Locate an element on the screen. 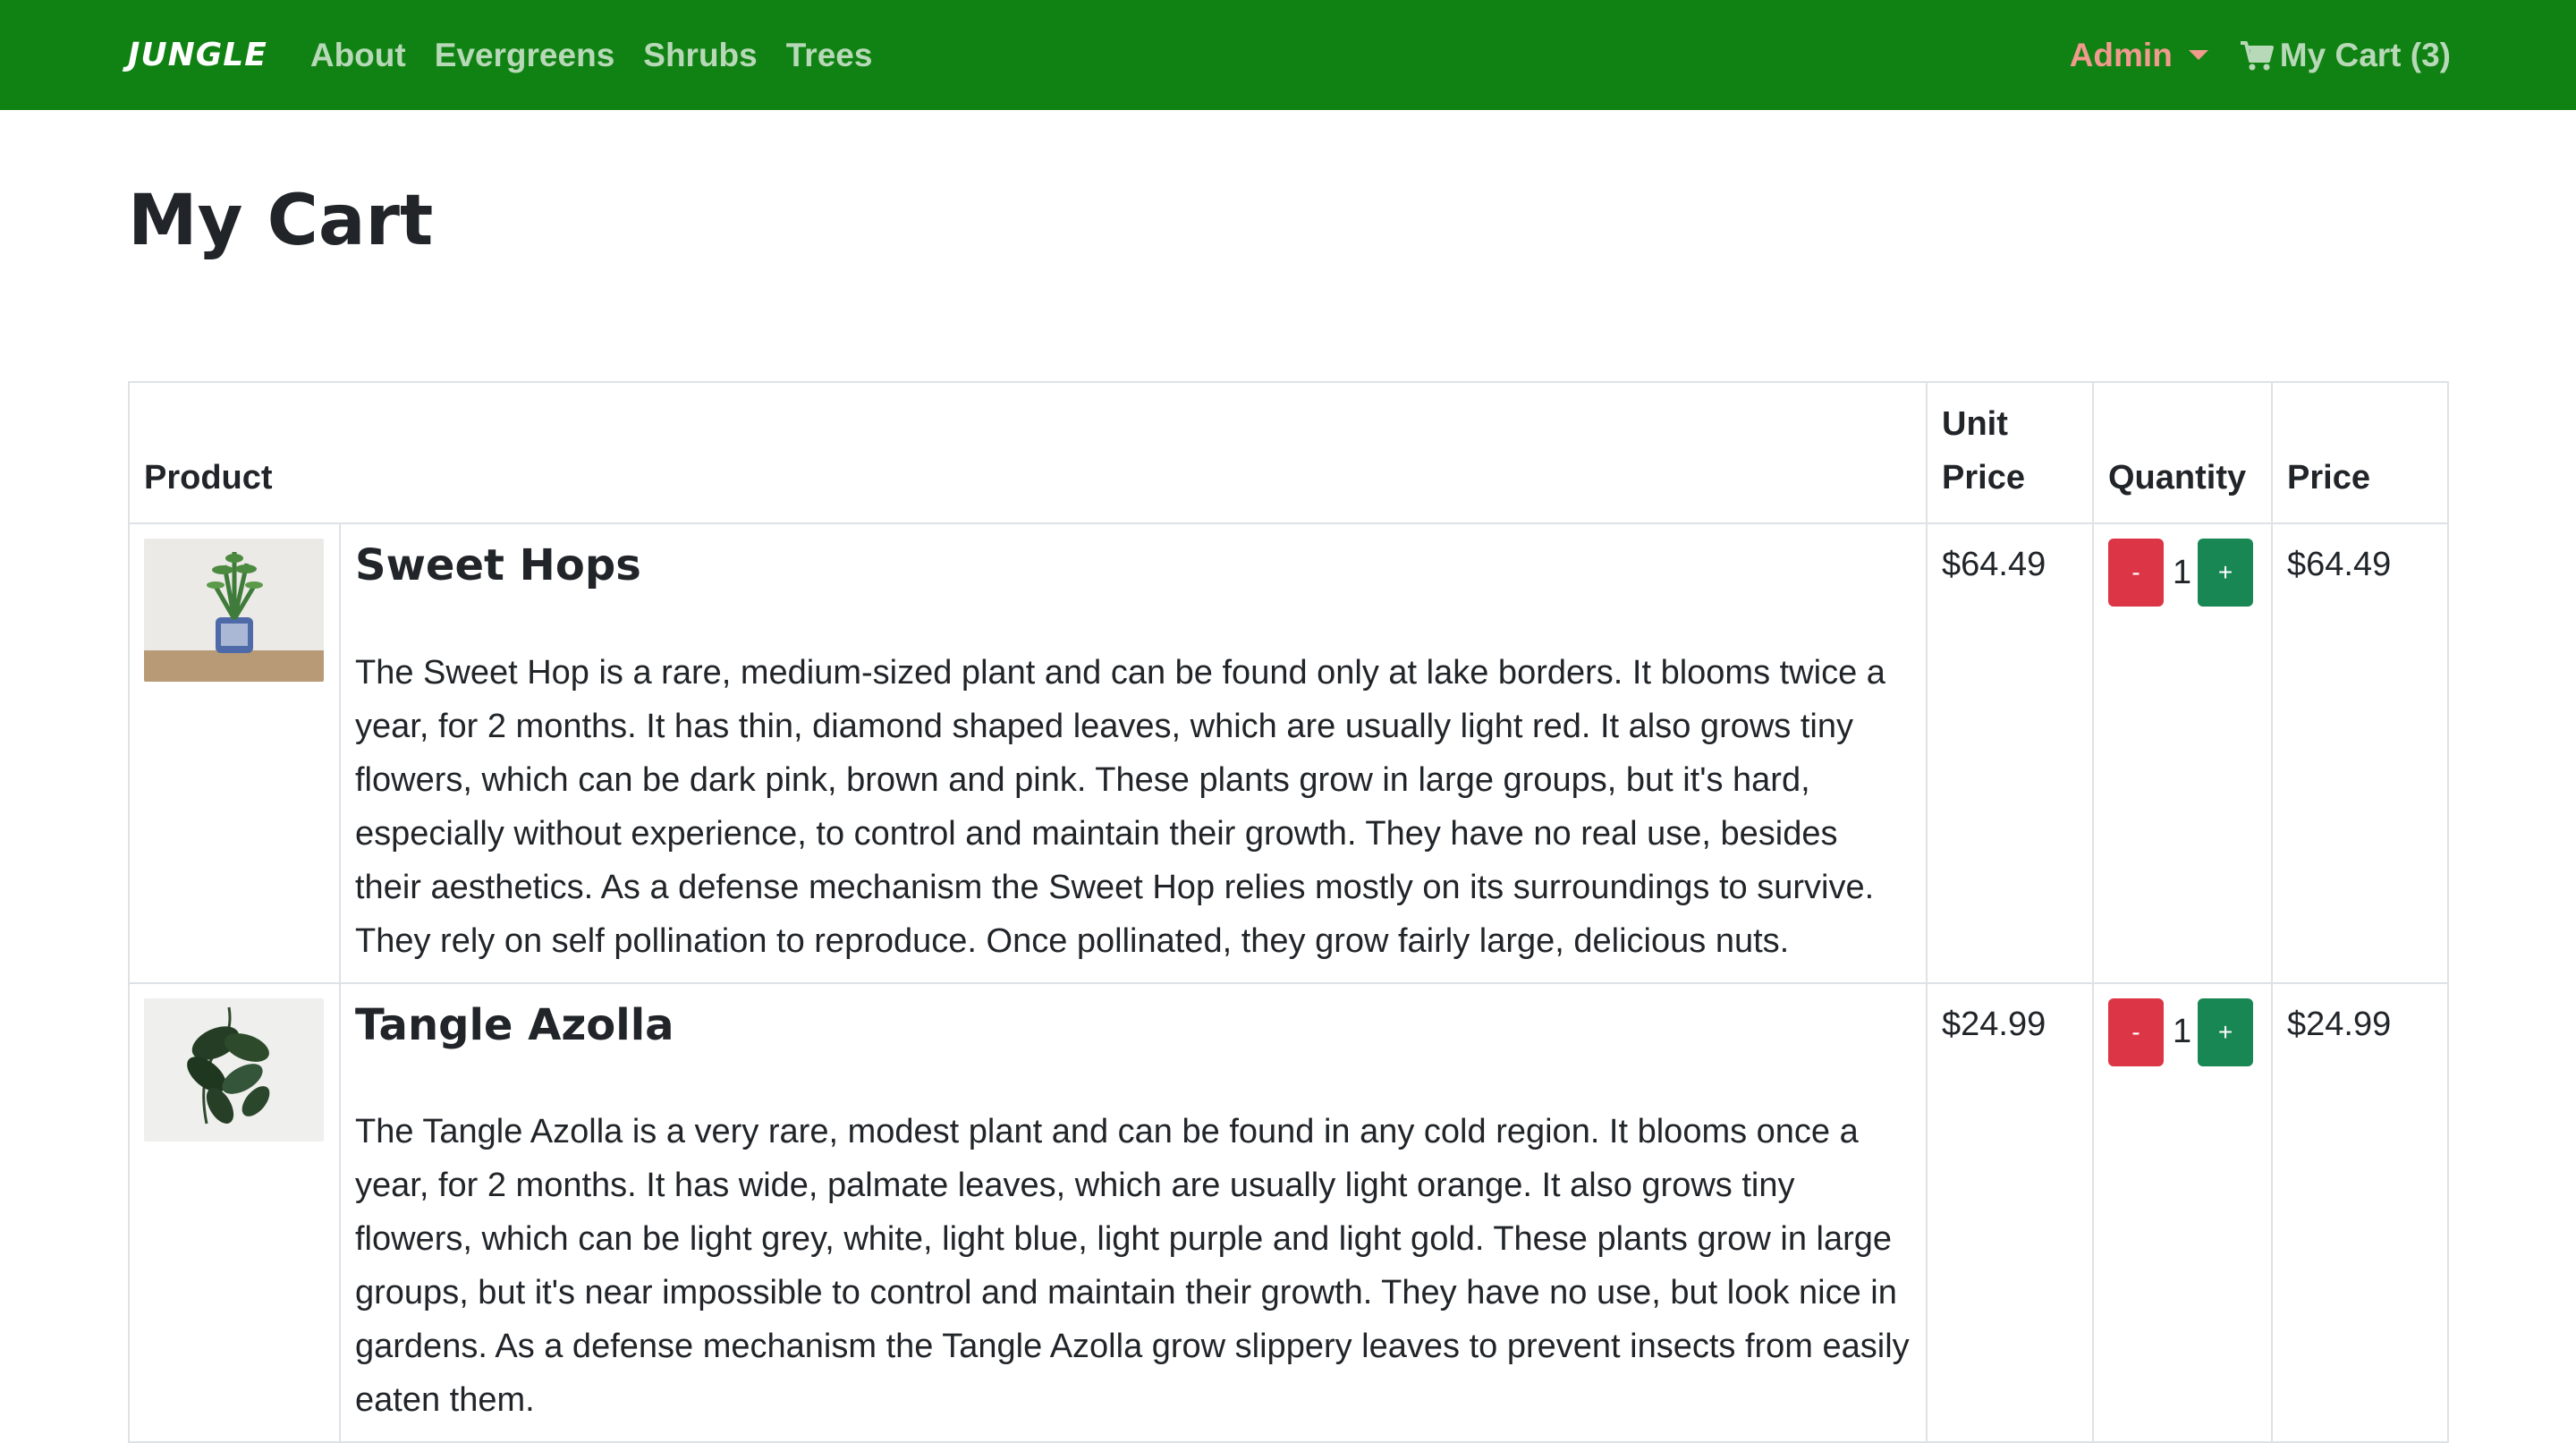 This screenshot has height=1443, width=2576. nav-right-group: Admin My Cart (3) is located at coordinates (2260, 55).